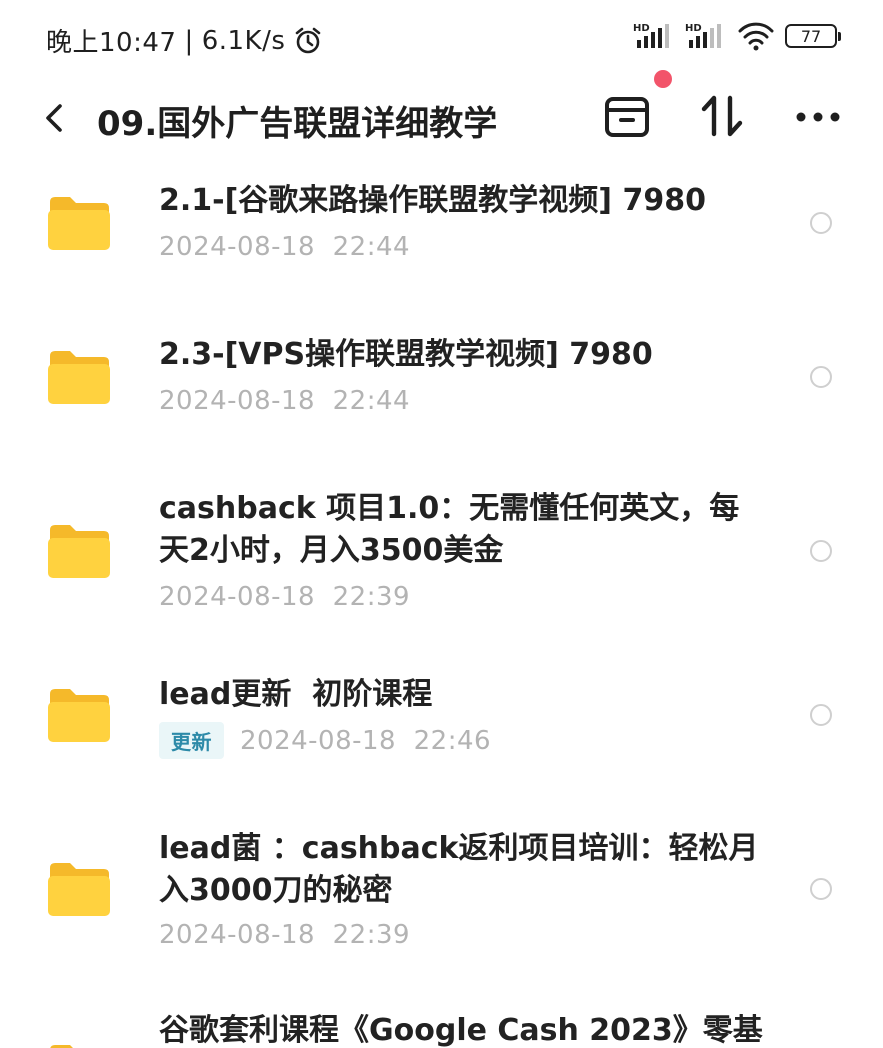 The width and height of the screenshot is (883, 1048). Describe the element at coordinates (461, 1030) in the screenshot. I see `file-name: 谷歌套利课程《Google Cash 2023》零基` at that location.